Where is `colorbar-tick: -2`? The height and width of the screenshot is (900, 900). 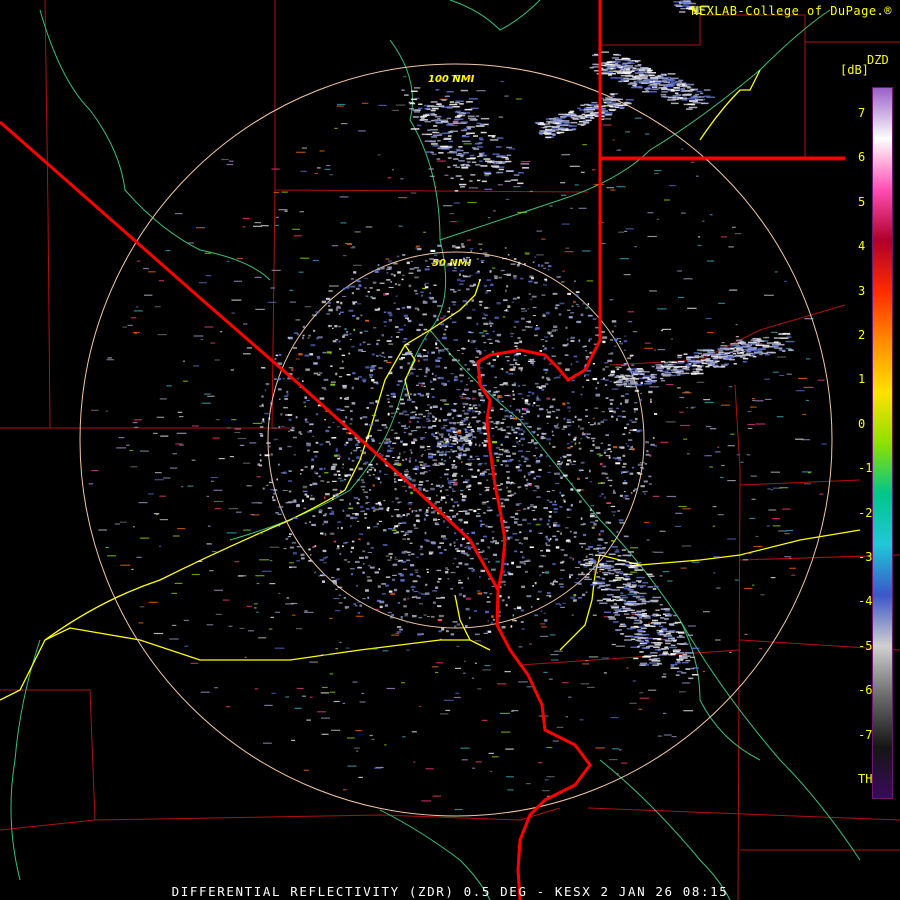 colorbar-tick: -2 is located at coordinates (865, 512).